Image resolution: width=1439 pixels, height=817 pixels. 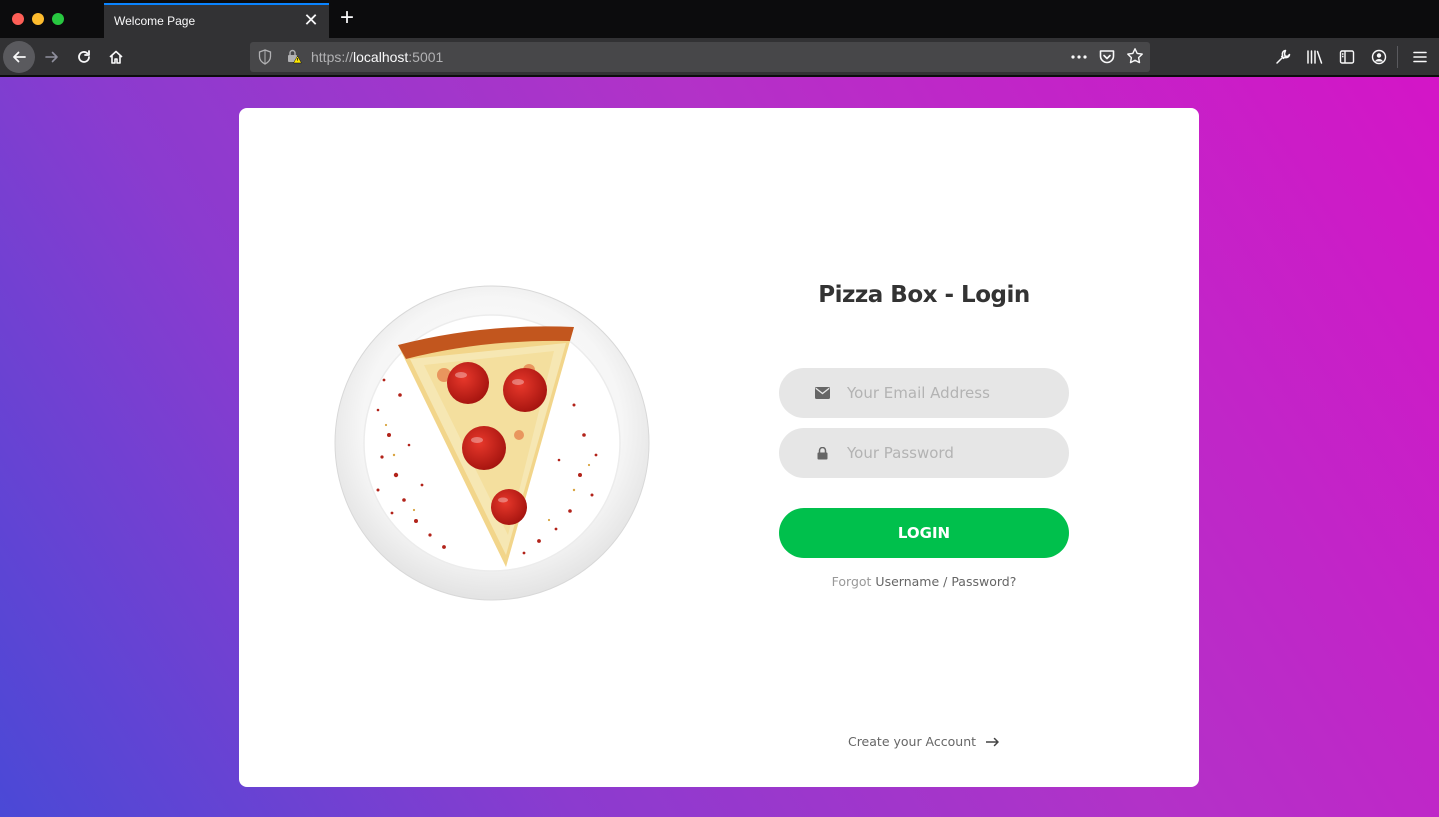 I want to click on reload-button, so click(x=84, y=57).